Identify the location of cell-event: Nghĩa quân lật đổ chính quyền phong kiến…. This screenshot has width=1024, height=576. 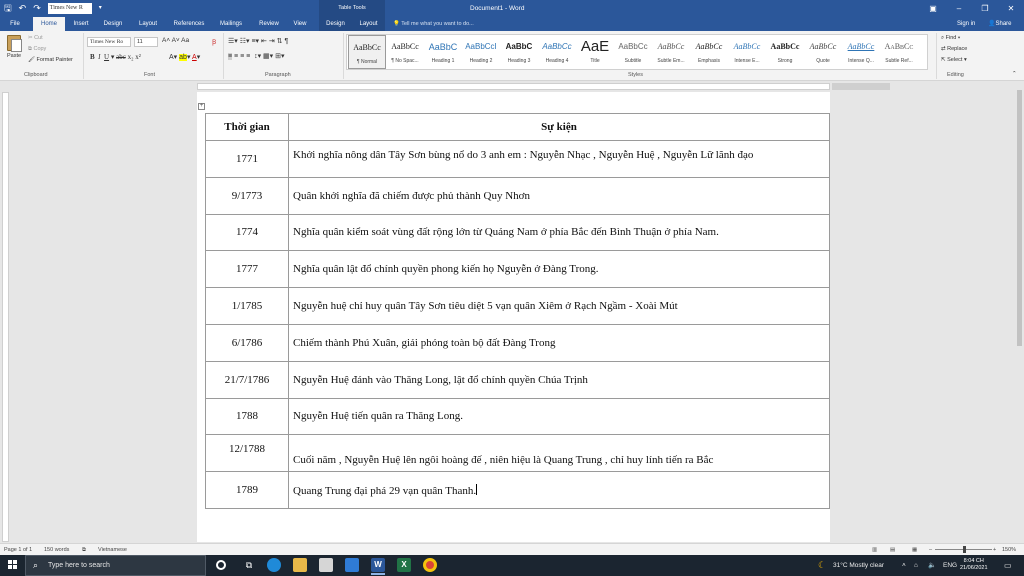
(559, 269).